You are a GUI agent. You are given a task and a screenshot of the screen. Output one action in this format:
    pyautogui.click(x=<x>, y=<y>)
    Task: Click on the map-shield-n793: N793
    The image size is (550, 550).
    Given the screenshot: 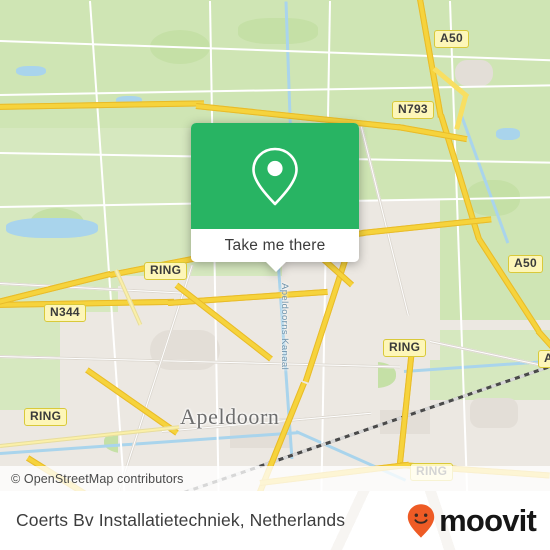 What is the action you would take?
    pyautogui.click(x=413, y=110)
    